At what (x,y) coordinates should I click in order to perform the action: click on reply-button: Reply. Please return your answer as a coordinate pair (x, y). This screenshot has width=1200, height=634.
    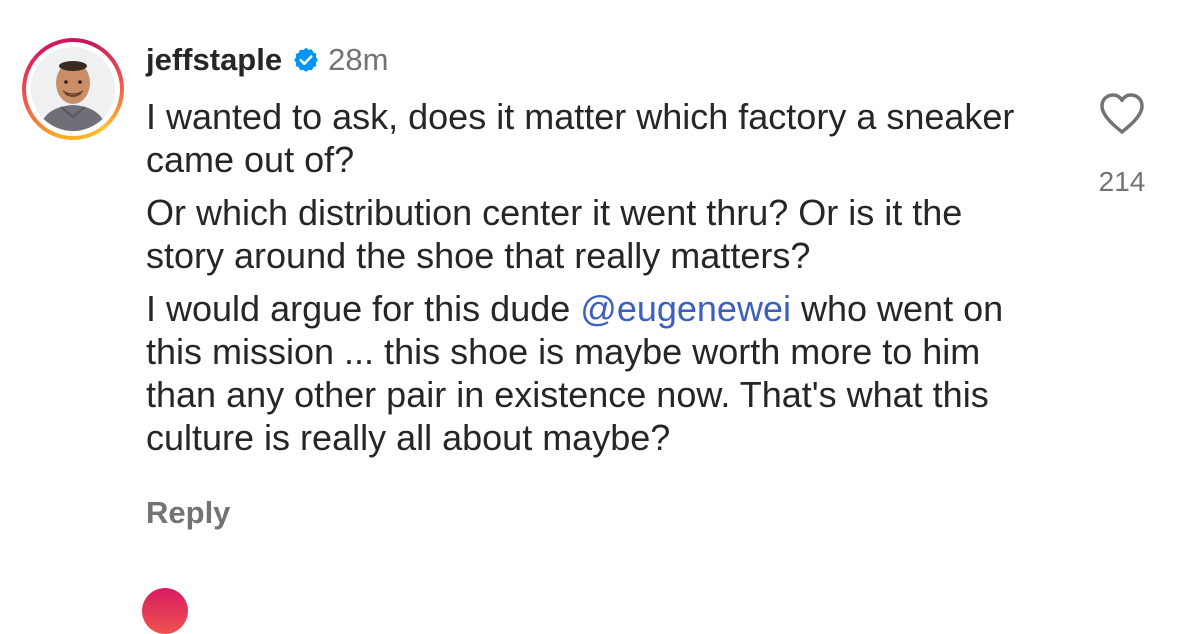
    Looking at the image, I should click on (188, 513).